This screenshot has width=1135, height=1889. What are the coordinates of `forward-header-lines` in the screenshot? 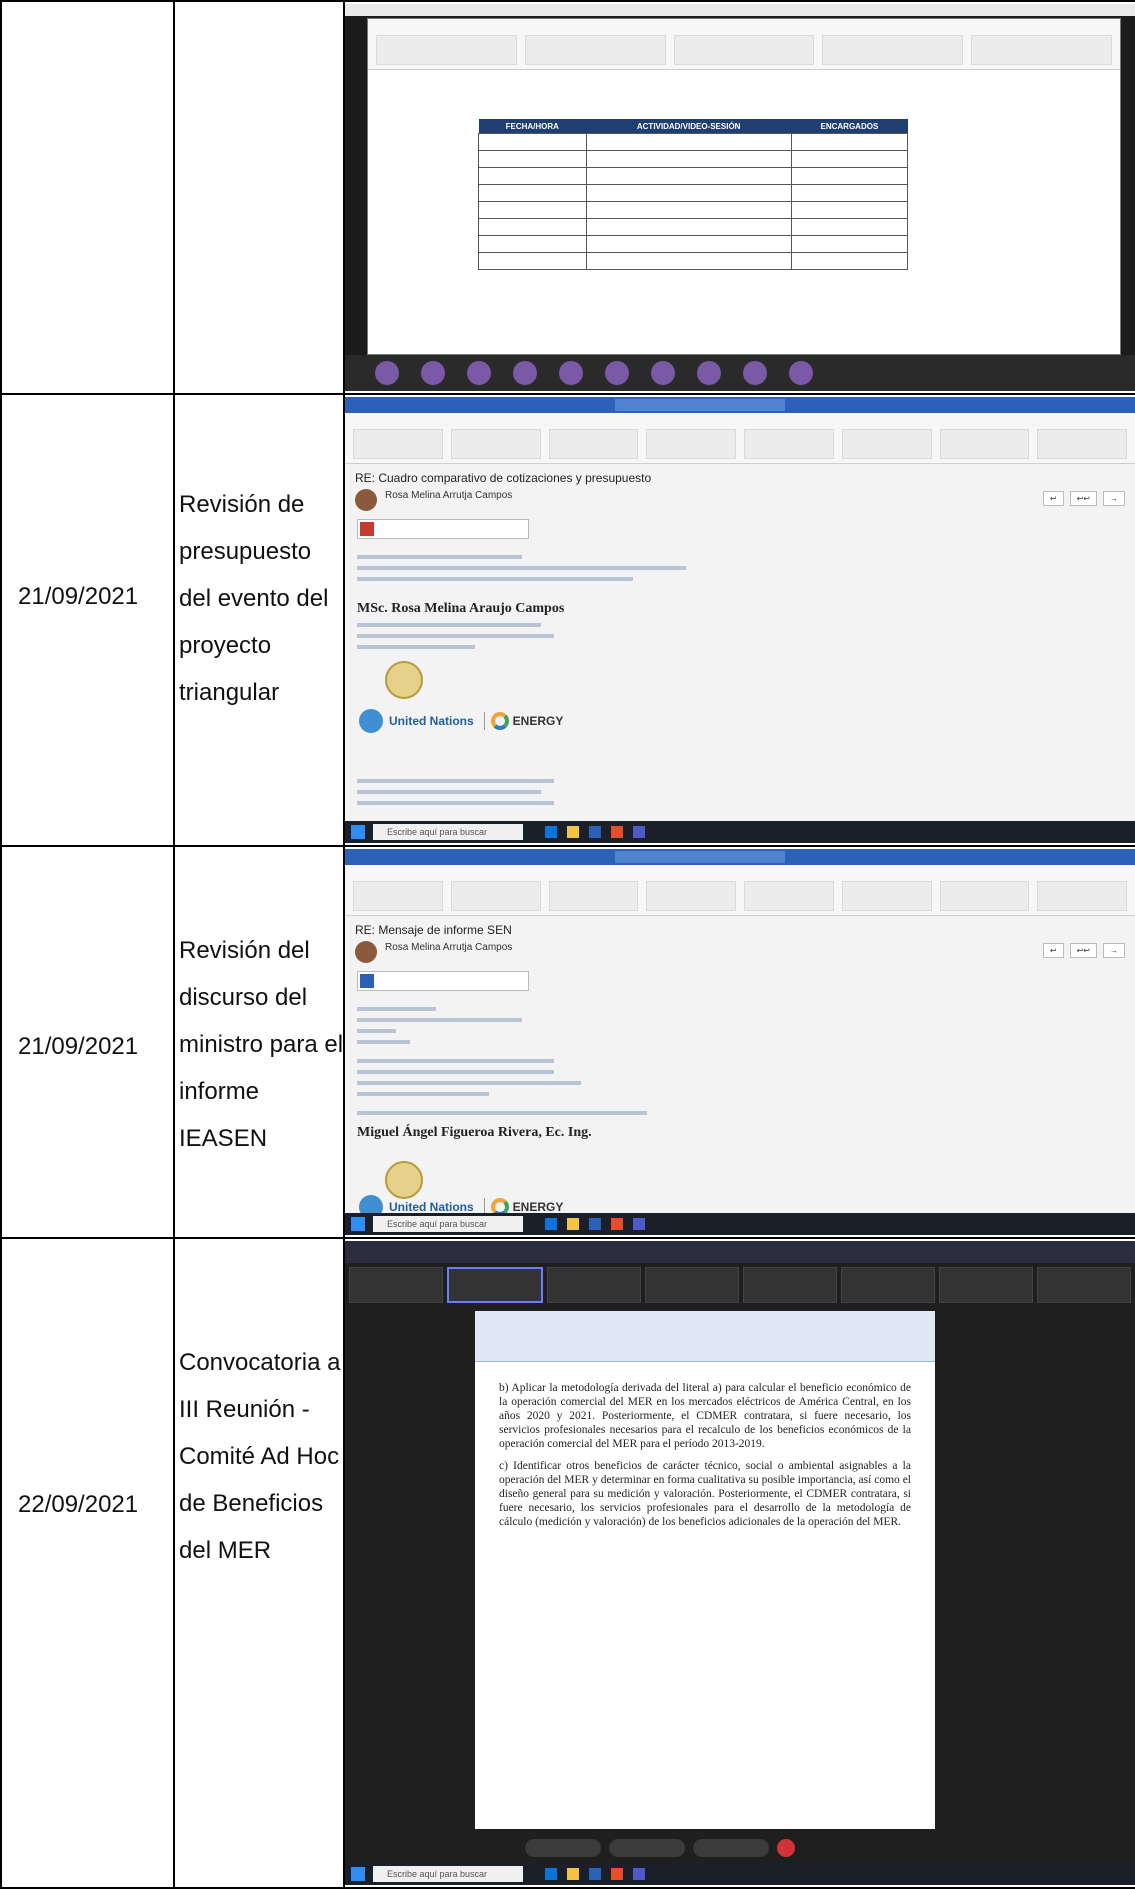 It's located at (686, 795).